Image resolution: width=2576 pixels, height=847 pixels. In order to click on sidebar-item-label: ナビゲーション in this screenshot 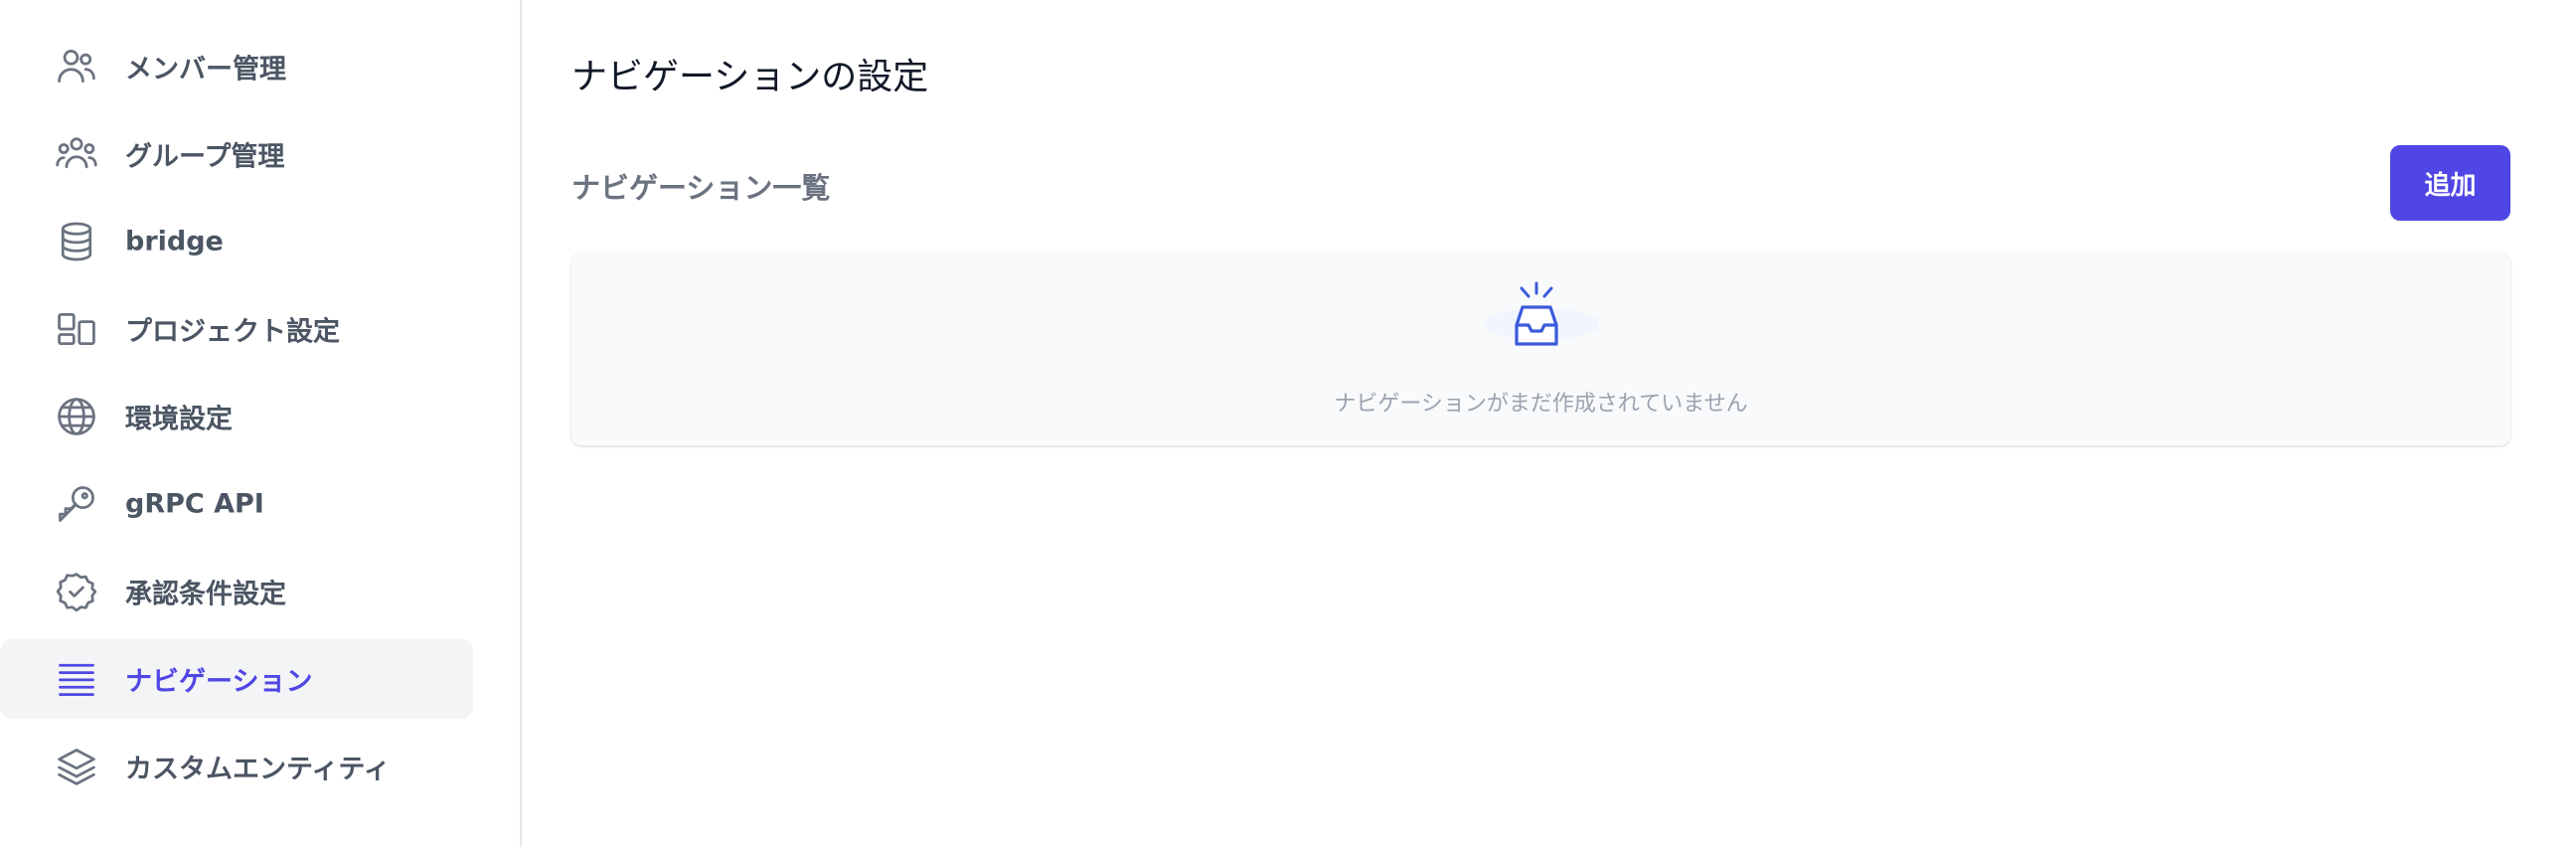, I will do `click(219, 682)`.